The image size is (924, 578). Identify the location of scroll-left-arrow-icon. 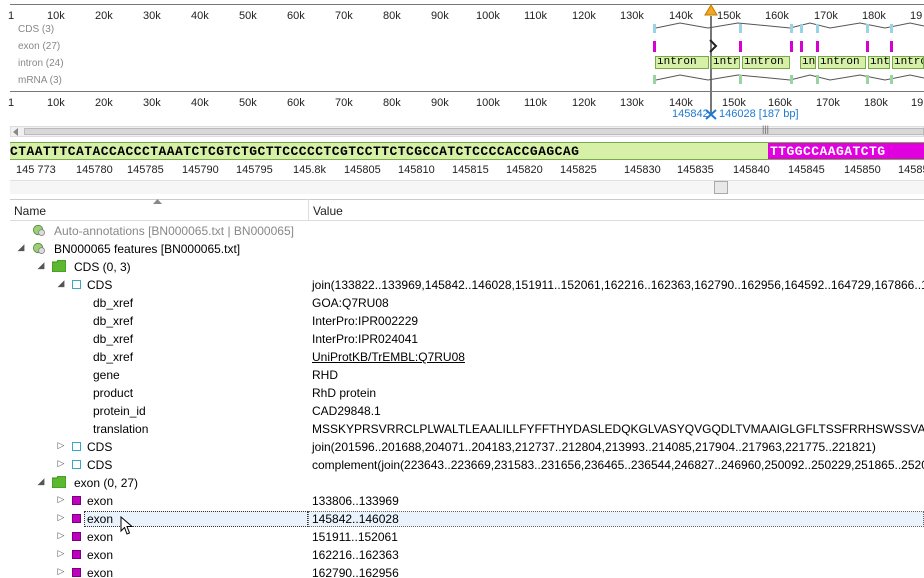
(16, 132).